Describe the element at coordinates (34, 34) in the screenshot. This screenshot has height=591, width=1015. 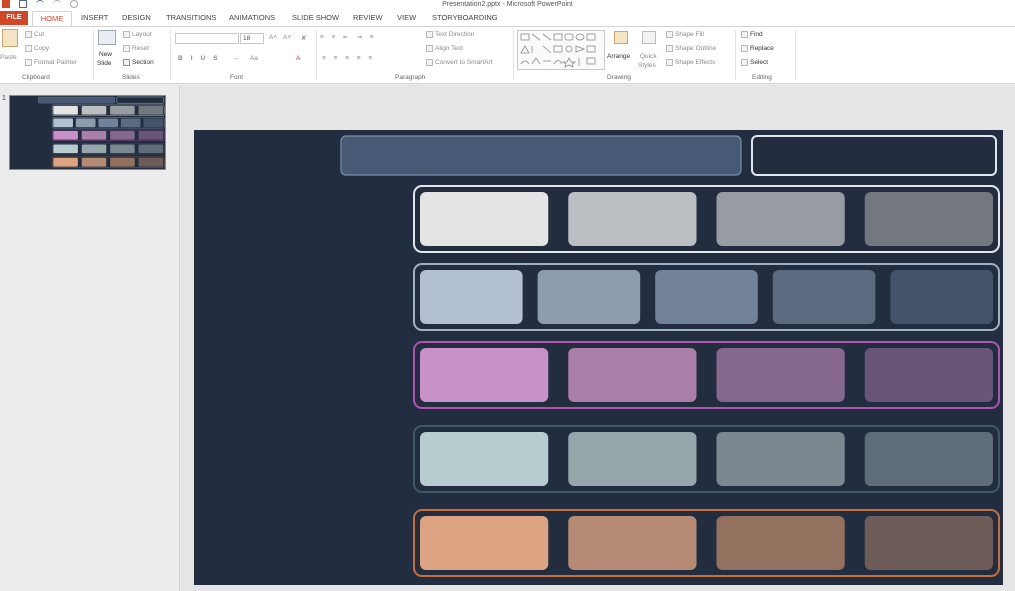
I see `cut-button: Cut` at that location.